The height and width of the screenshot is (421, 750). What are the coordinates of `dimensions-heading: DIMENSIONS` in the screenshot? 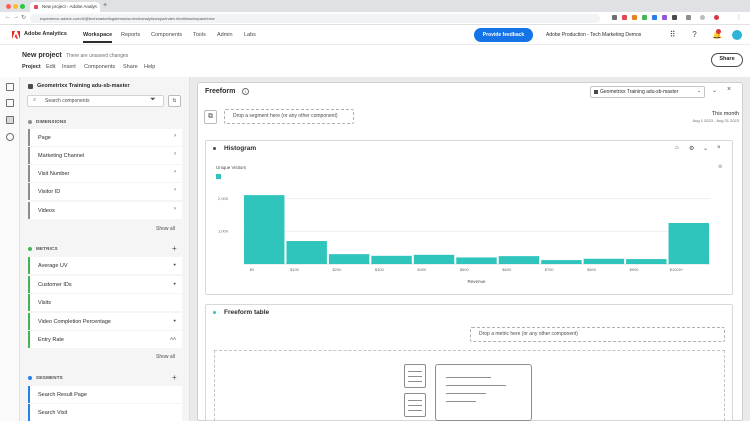 It's located at (51, 121).